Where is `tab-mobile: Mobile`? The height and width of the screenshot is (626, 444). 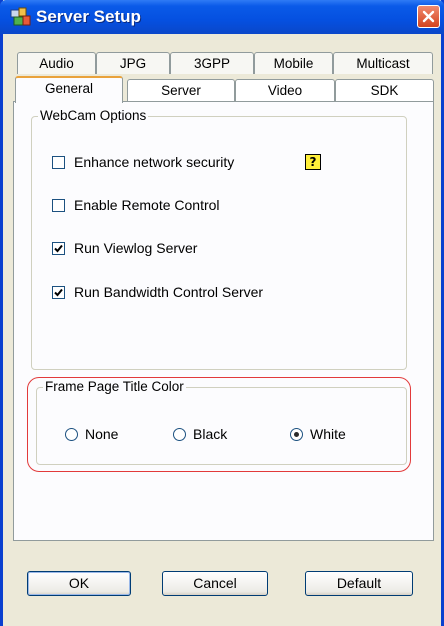 tab-mobile: Mobile is located at coordinates (293, 63).